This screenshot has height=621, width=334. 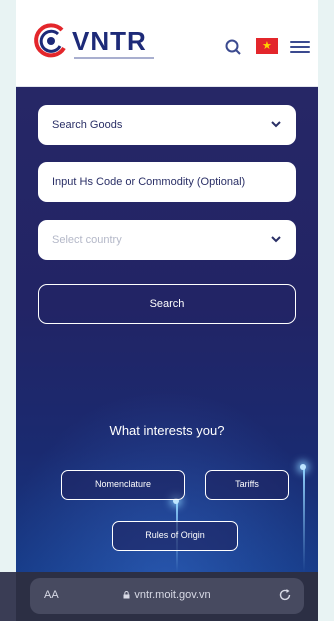 I want to click on search-button: Search, so click(x=167, y=304).